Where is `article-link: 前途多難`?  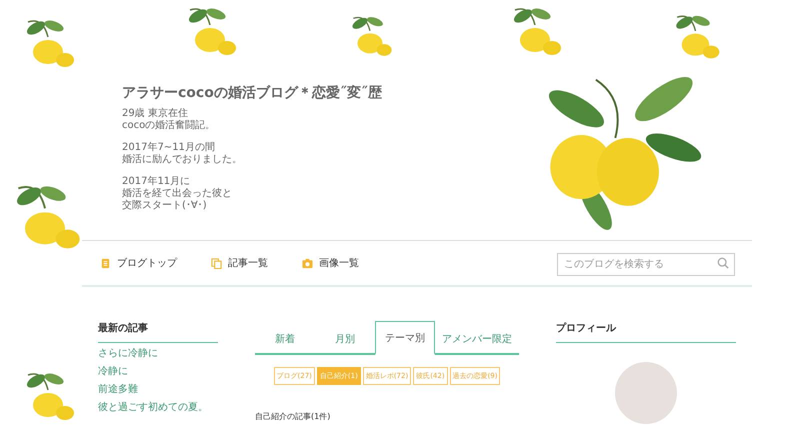 article-link: 前途多難 is located at coordinates (118, 390).